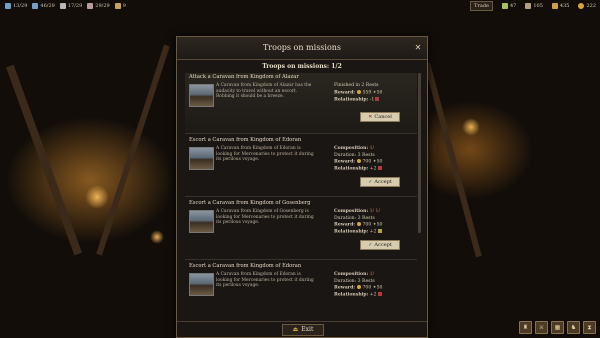 This screenshot has width=600, height=338. What do you see at coordinates (564, 6) in the screenshot?
I see `resource-value: 435` at bounding box center [564, 6].